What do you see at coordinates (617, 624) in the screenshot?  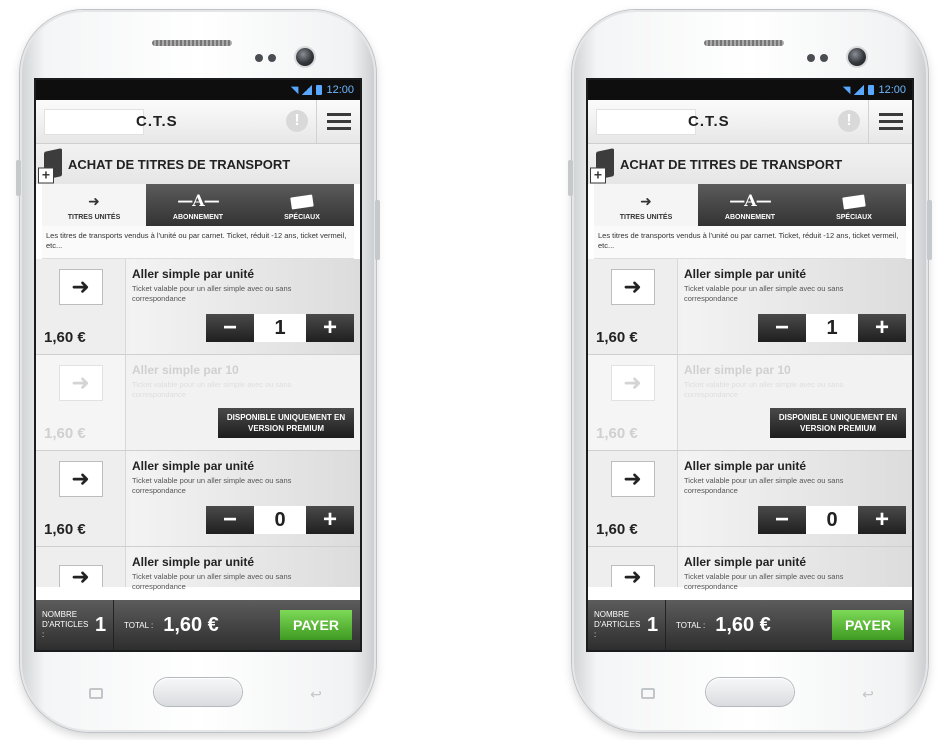 I see `article-count-label: NOMBRE D'ARTICLES :` at bounding box center [617, 624].